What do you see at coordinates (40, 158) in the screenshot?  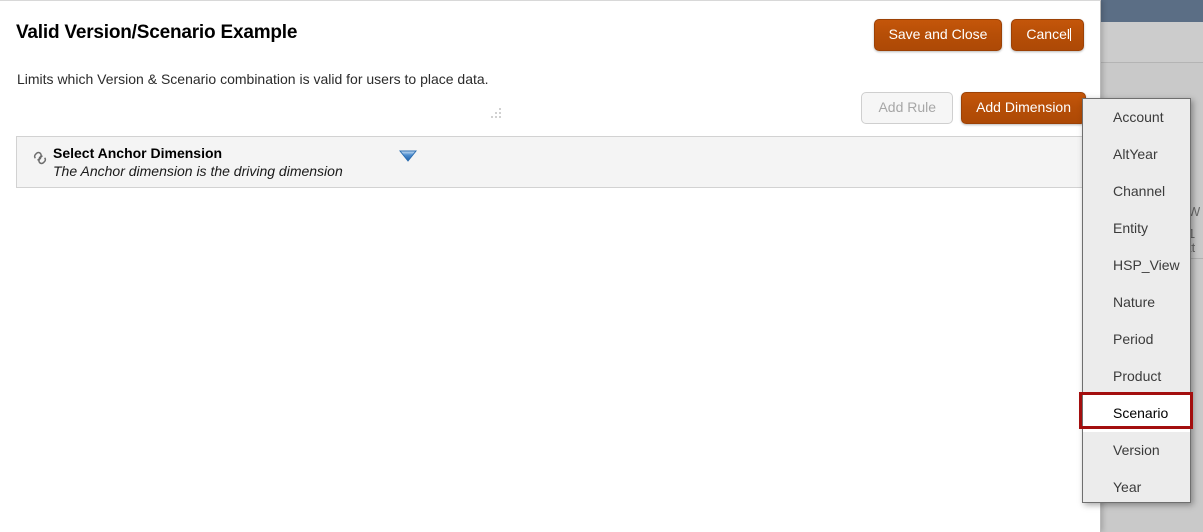 I see `link-icon` at bounding box center [40, 158].